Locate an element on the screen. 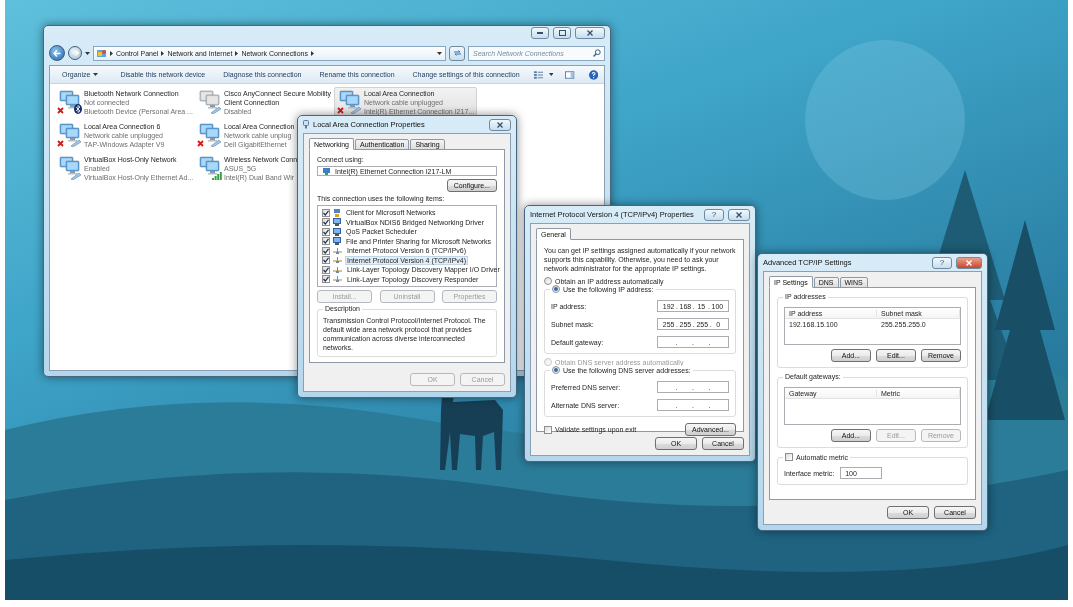  help-icon is located at coordinates (593, 74).